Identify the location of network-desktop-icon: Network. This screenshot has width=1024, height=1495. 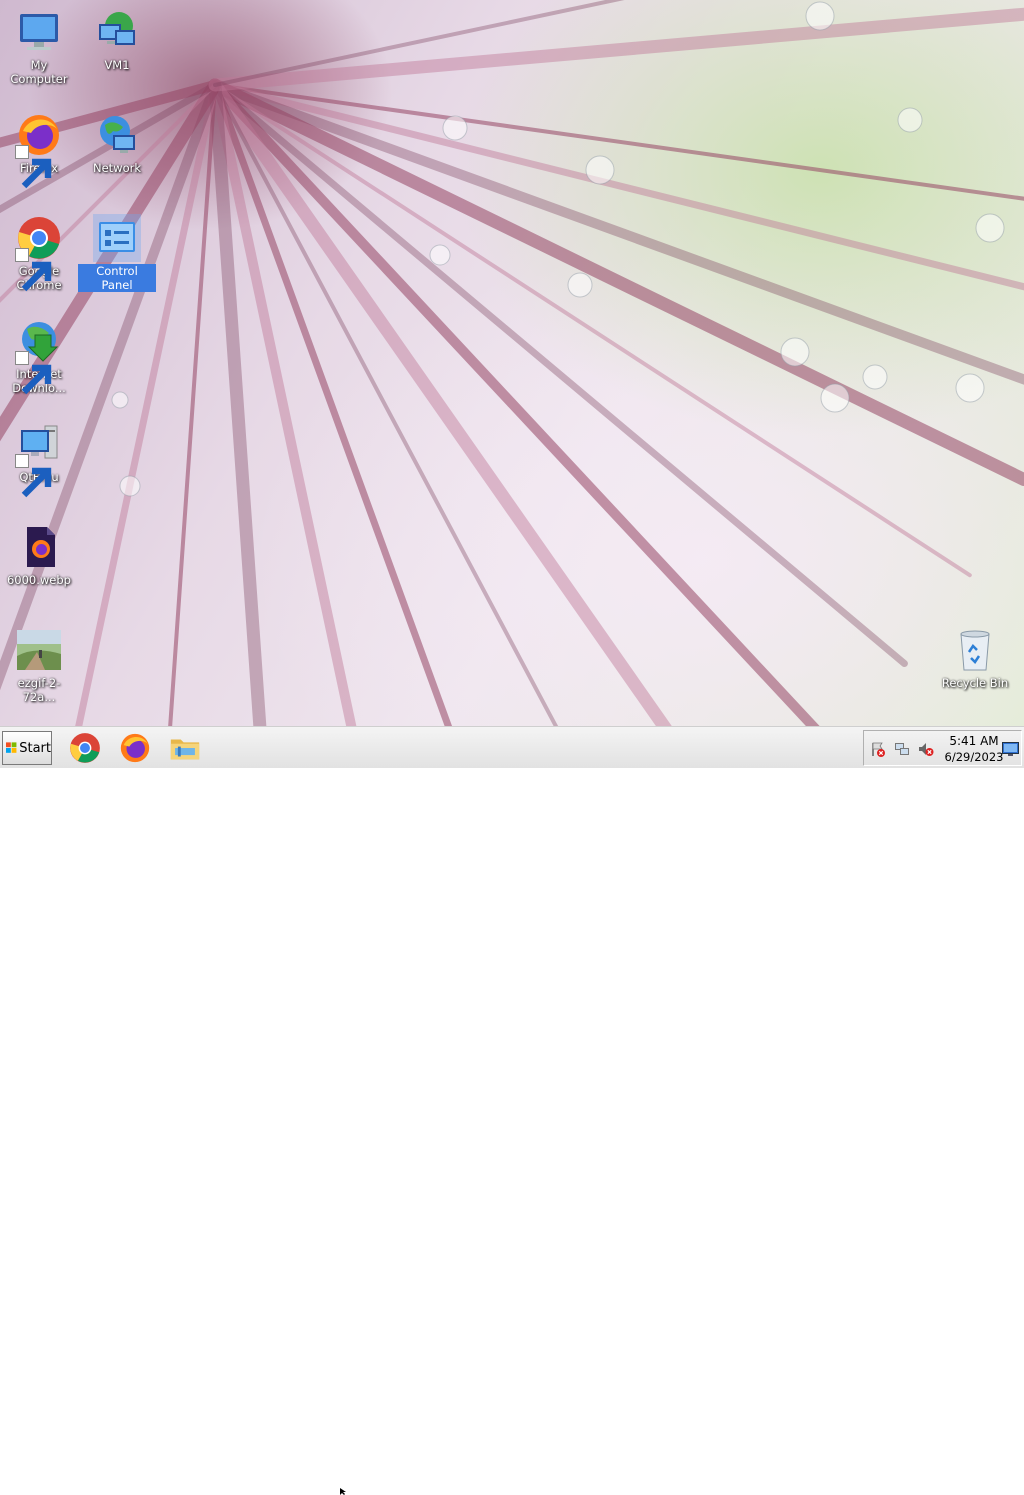
(117, 143).